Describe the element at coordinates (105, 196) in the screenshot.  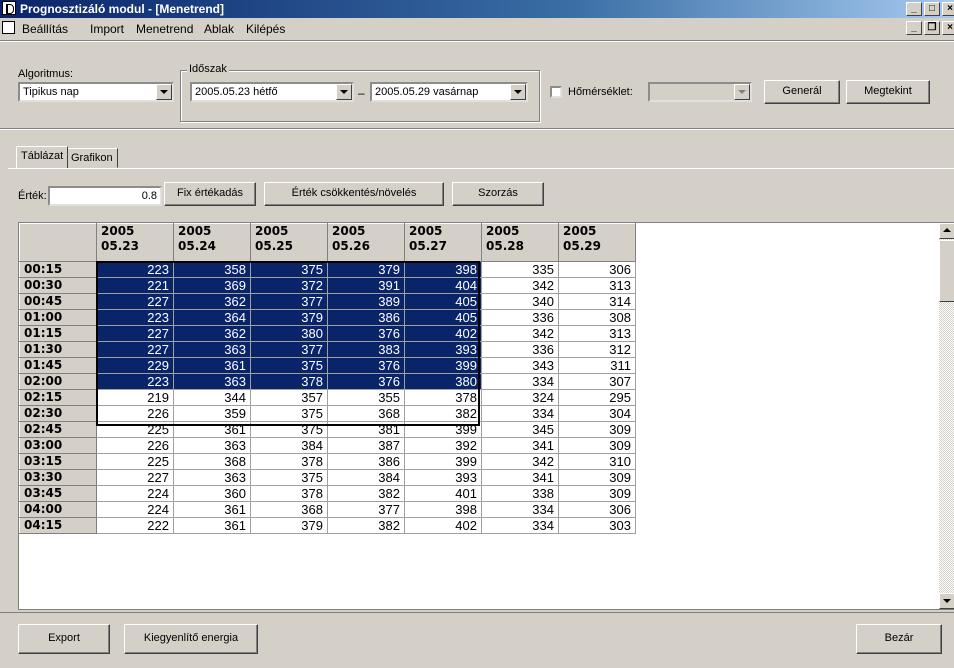
I see `value-input: 0.8` at that location.